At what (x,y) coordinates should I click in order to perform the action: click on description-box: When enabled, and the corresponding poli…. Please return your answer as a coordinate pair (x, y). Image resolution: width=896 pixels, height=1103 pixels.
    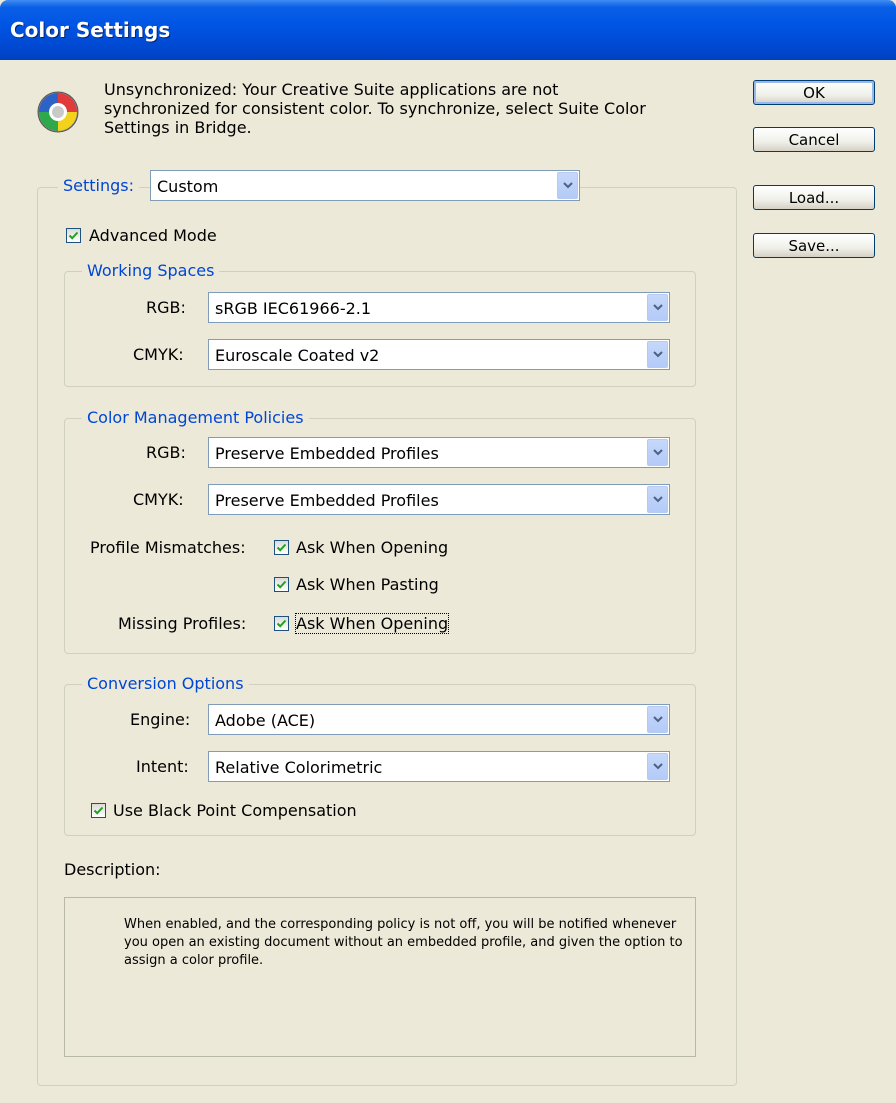
    Looking at the image, I should click on (380, 977).